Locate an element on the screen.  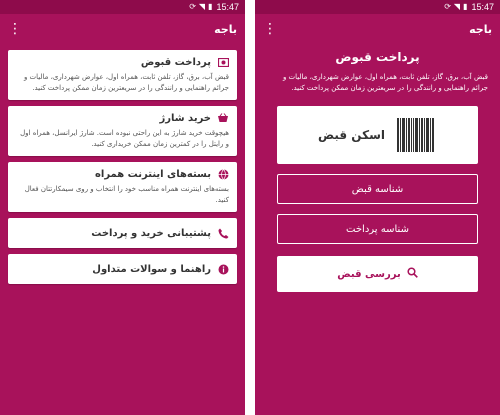
bill-id-field: شناسه قبض is located at coordinates (377, 189).